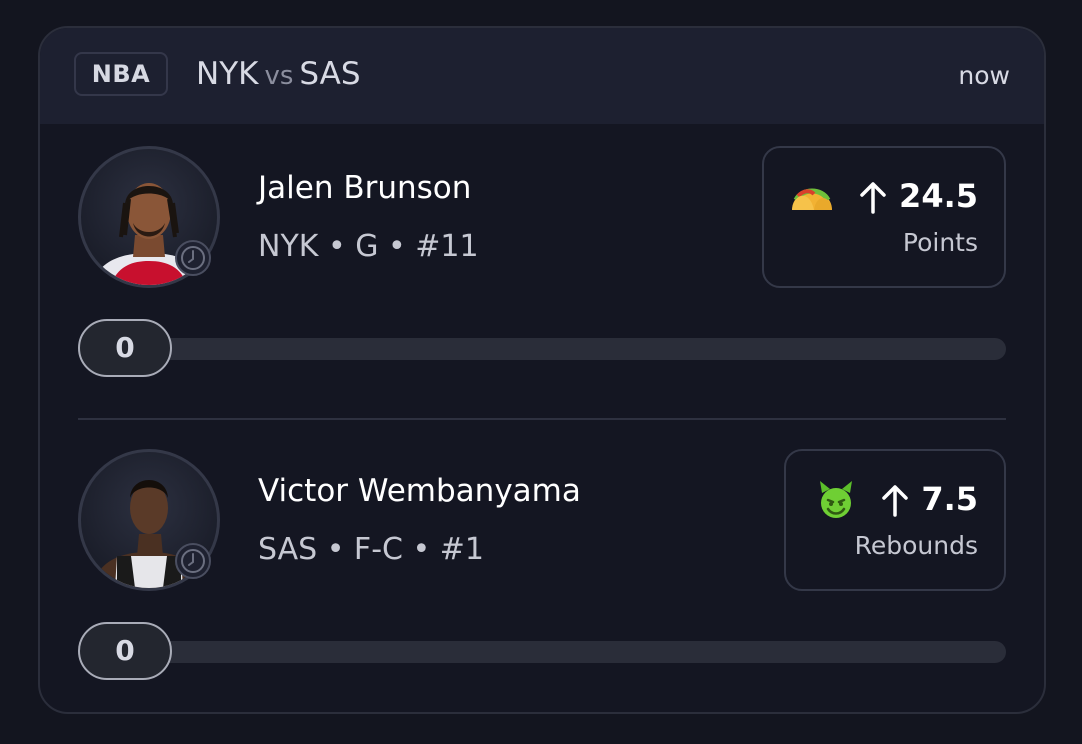 This screenshot has height=744, width=1082. I want to click on stat-category: Rebounds, so click(916, 545).